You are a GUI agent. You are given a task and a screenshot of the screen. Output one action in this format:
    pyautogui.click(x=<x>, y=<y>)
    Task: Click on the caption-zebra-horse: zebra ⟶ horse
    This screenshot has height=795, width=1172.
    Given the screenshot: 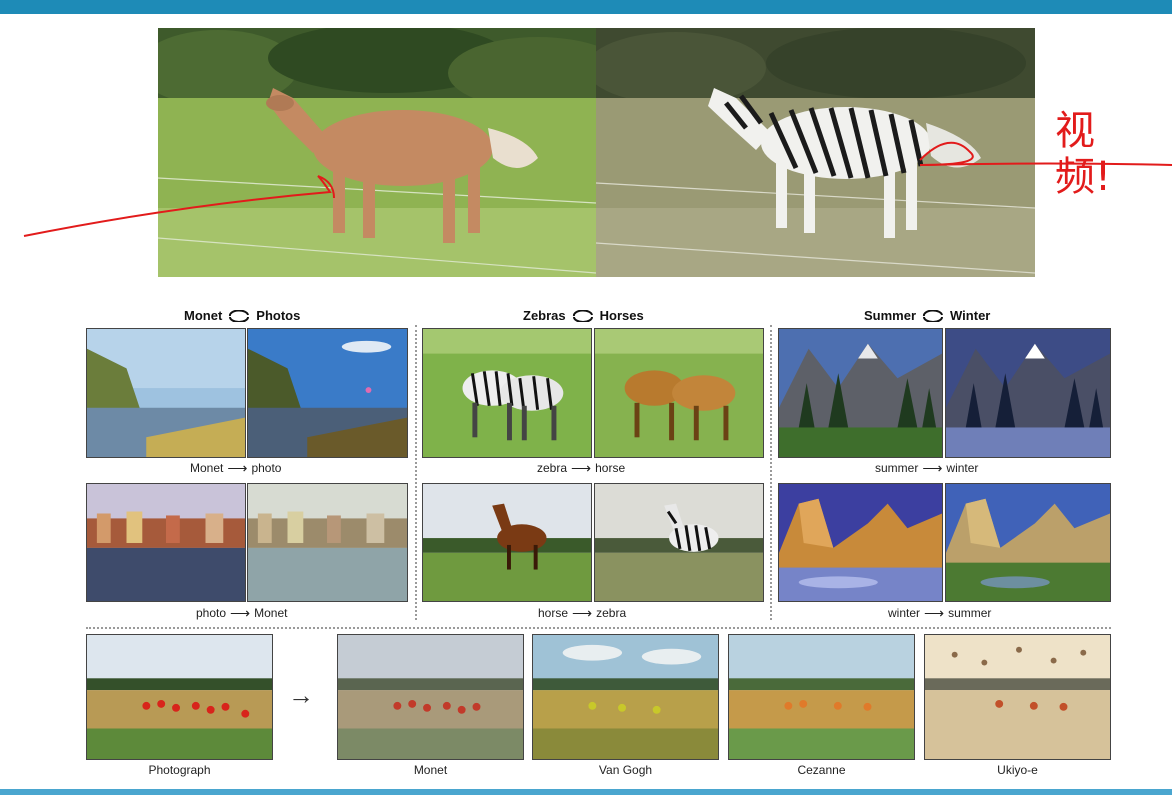 What is the action you would take?
    pyautogui.click(x=581, y=468)
    